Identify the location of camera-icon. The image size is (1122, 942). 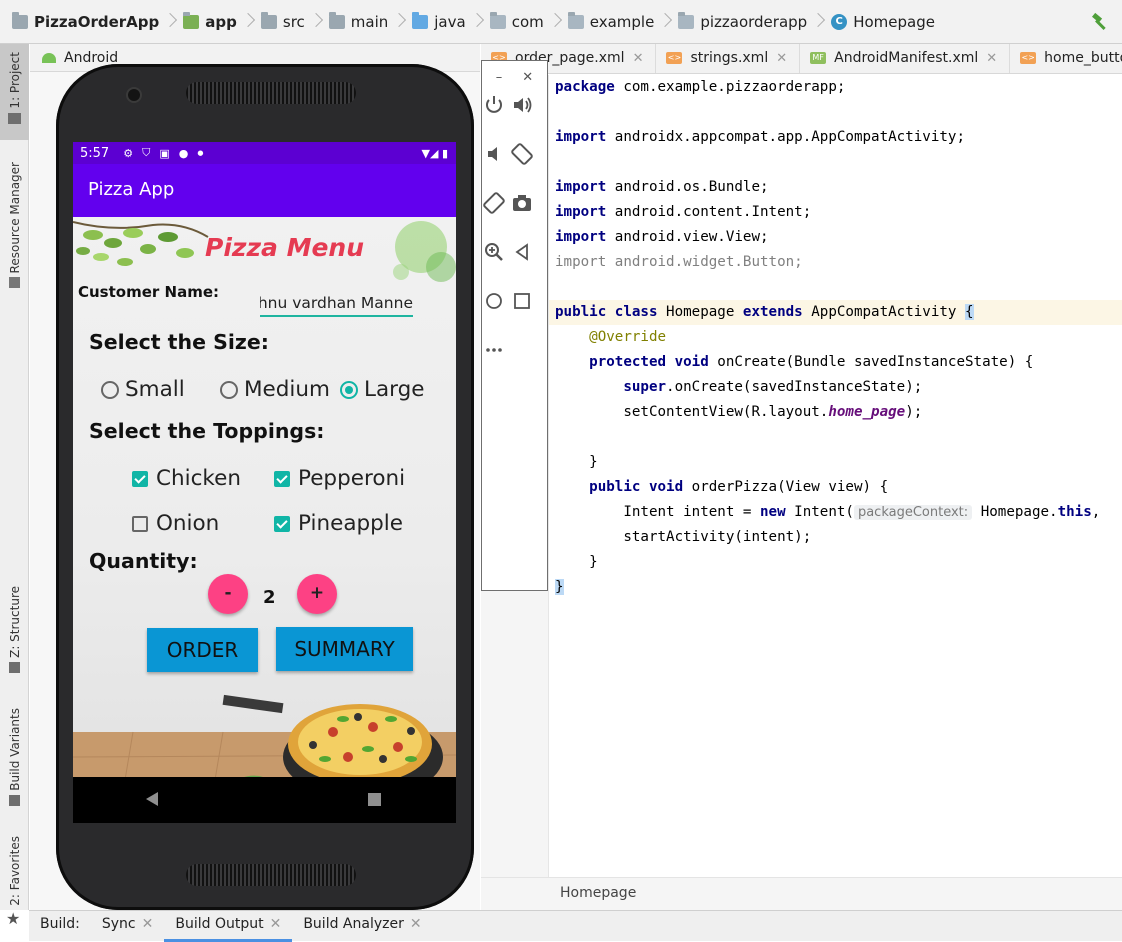
(522, 203).